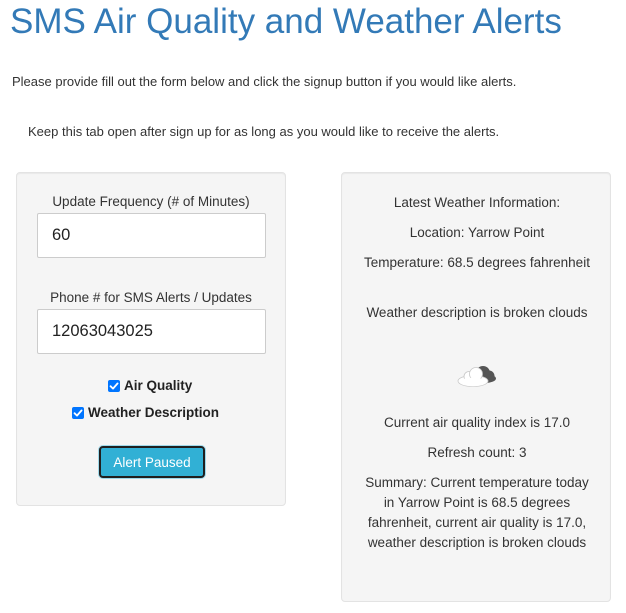 This screenshot has width=626, height=613. Describe the element at coordinates (152, 462) in the screenshot. I see `alert-paused-button: Alert Paused` at that location.